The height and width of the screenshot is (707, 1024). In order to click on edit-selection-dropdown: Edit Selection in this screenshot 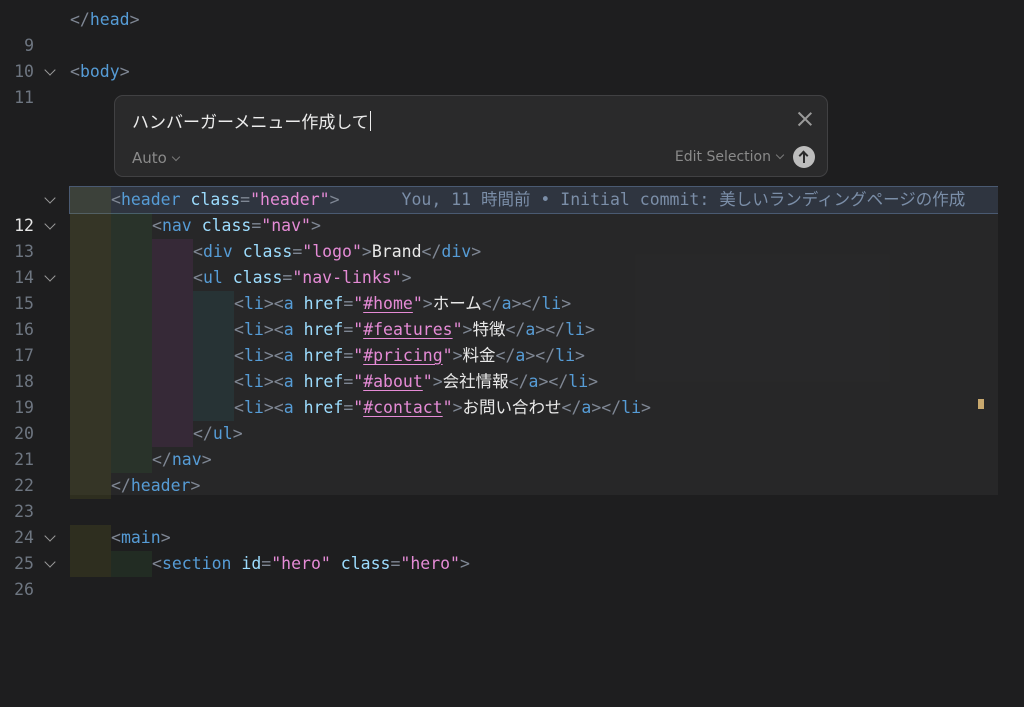, I will do `click(729, 157)`.